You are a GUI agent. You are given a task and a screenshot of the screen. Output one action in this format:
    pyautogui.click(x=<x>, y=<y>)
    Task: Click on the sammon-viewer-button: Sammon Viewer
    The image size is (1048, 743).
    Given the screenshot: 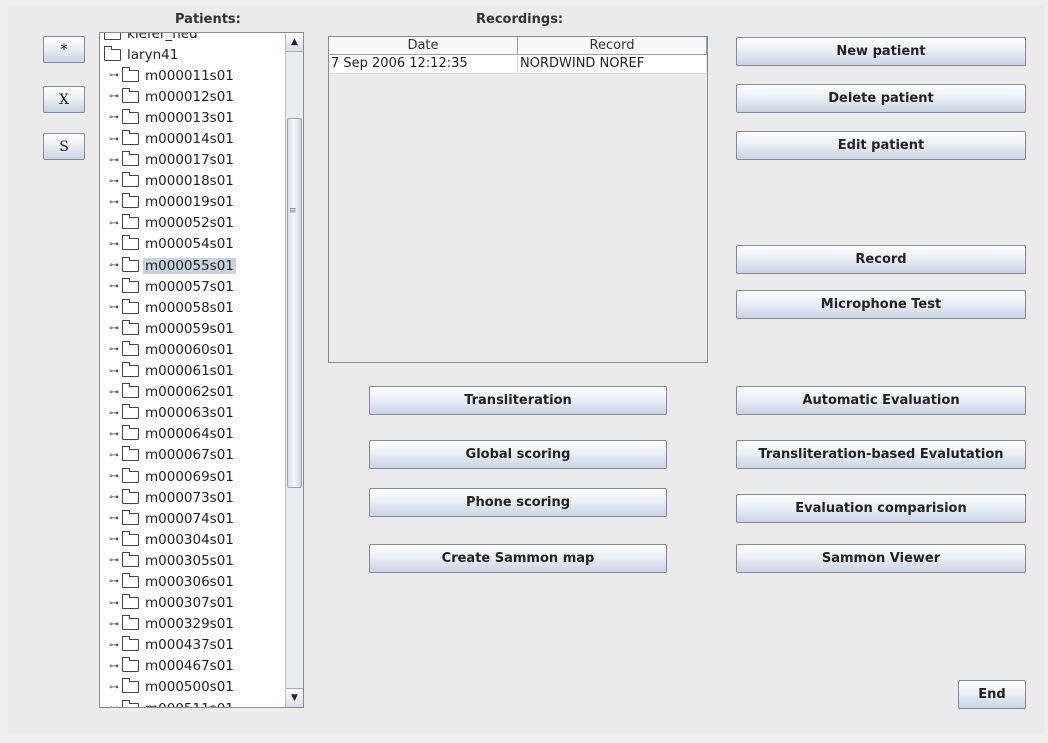 What is the action you would take?
    pyautogui.click(x=881, y=558)
    